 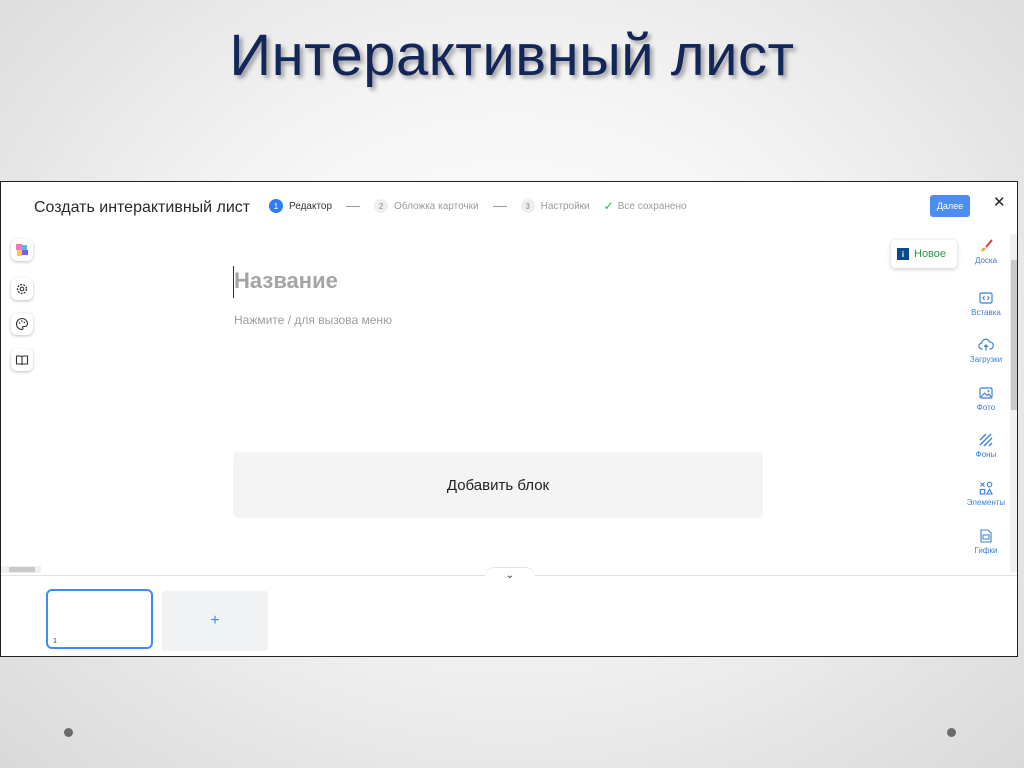 What do you see at coordinates (498, 485) in the screenshot?
I see `add-block-button: Добавить блок` at bounding box center [498, 485].